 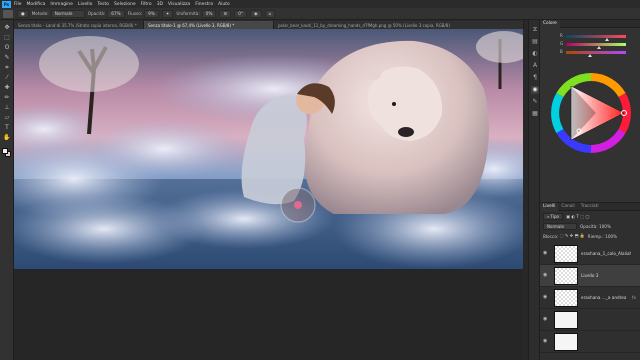 What do you see at coordinates (7, 138) in the screenshot?
I see `hand-tool-icon: ✋` at bounding box center [7, 138].